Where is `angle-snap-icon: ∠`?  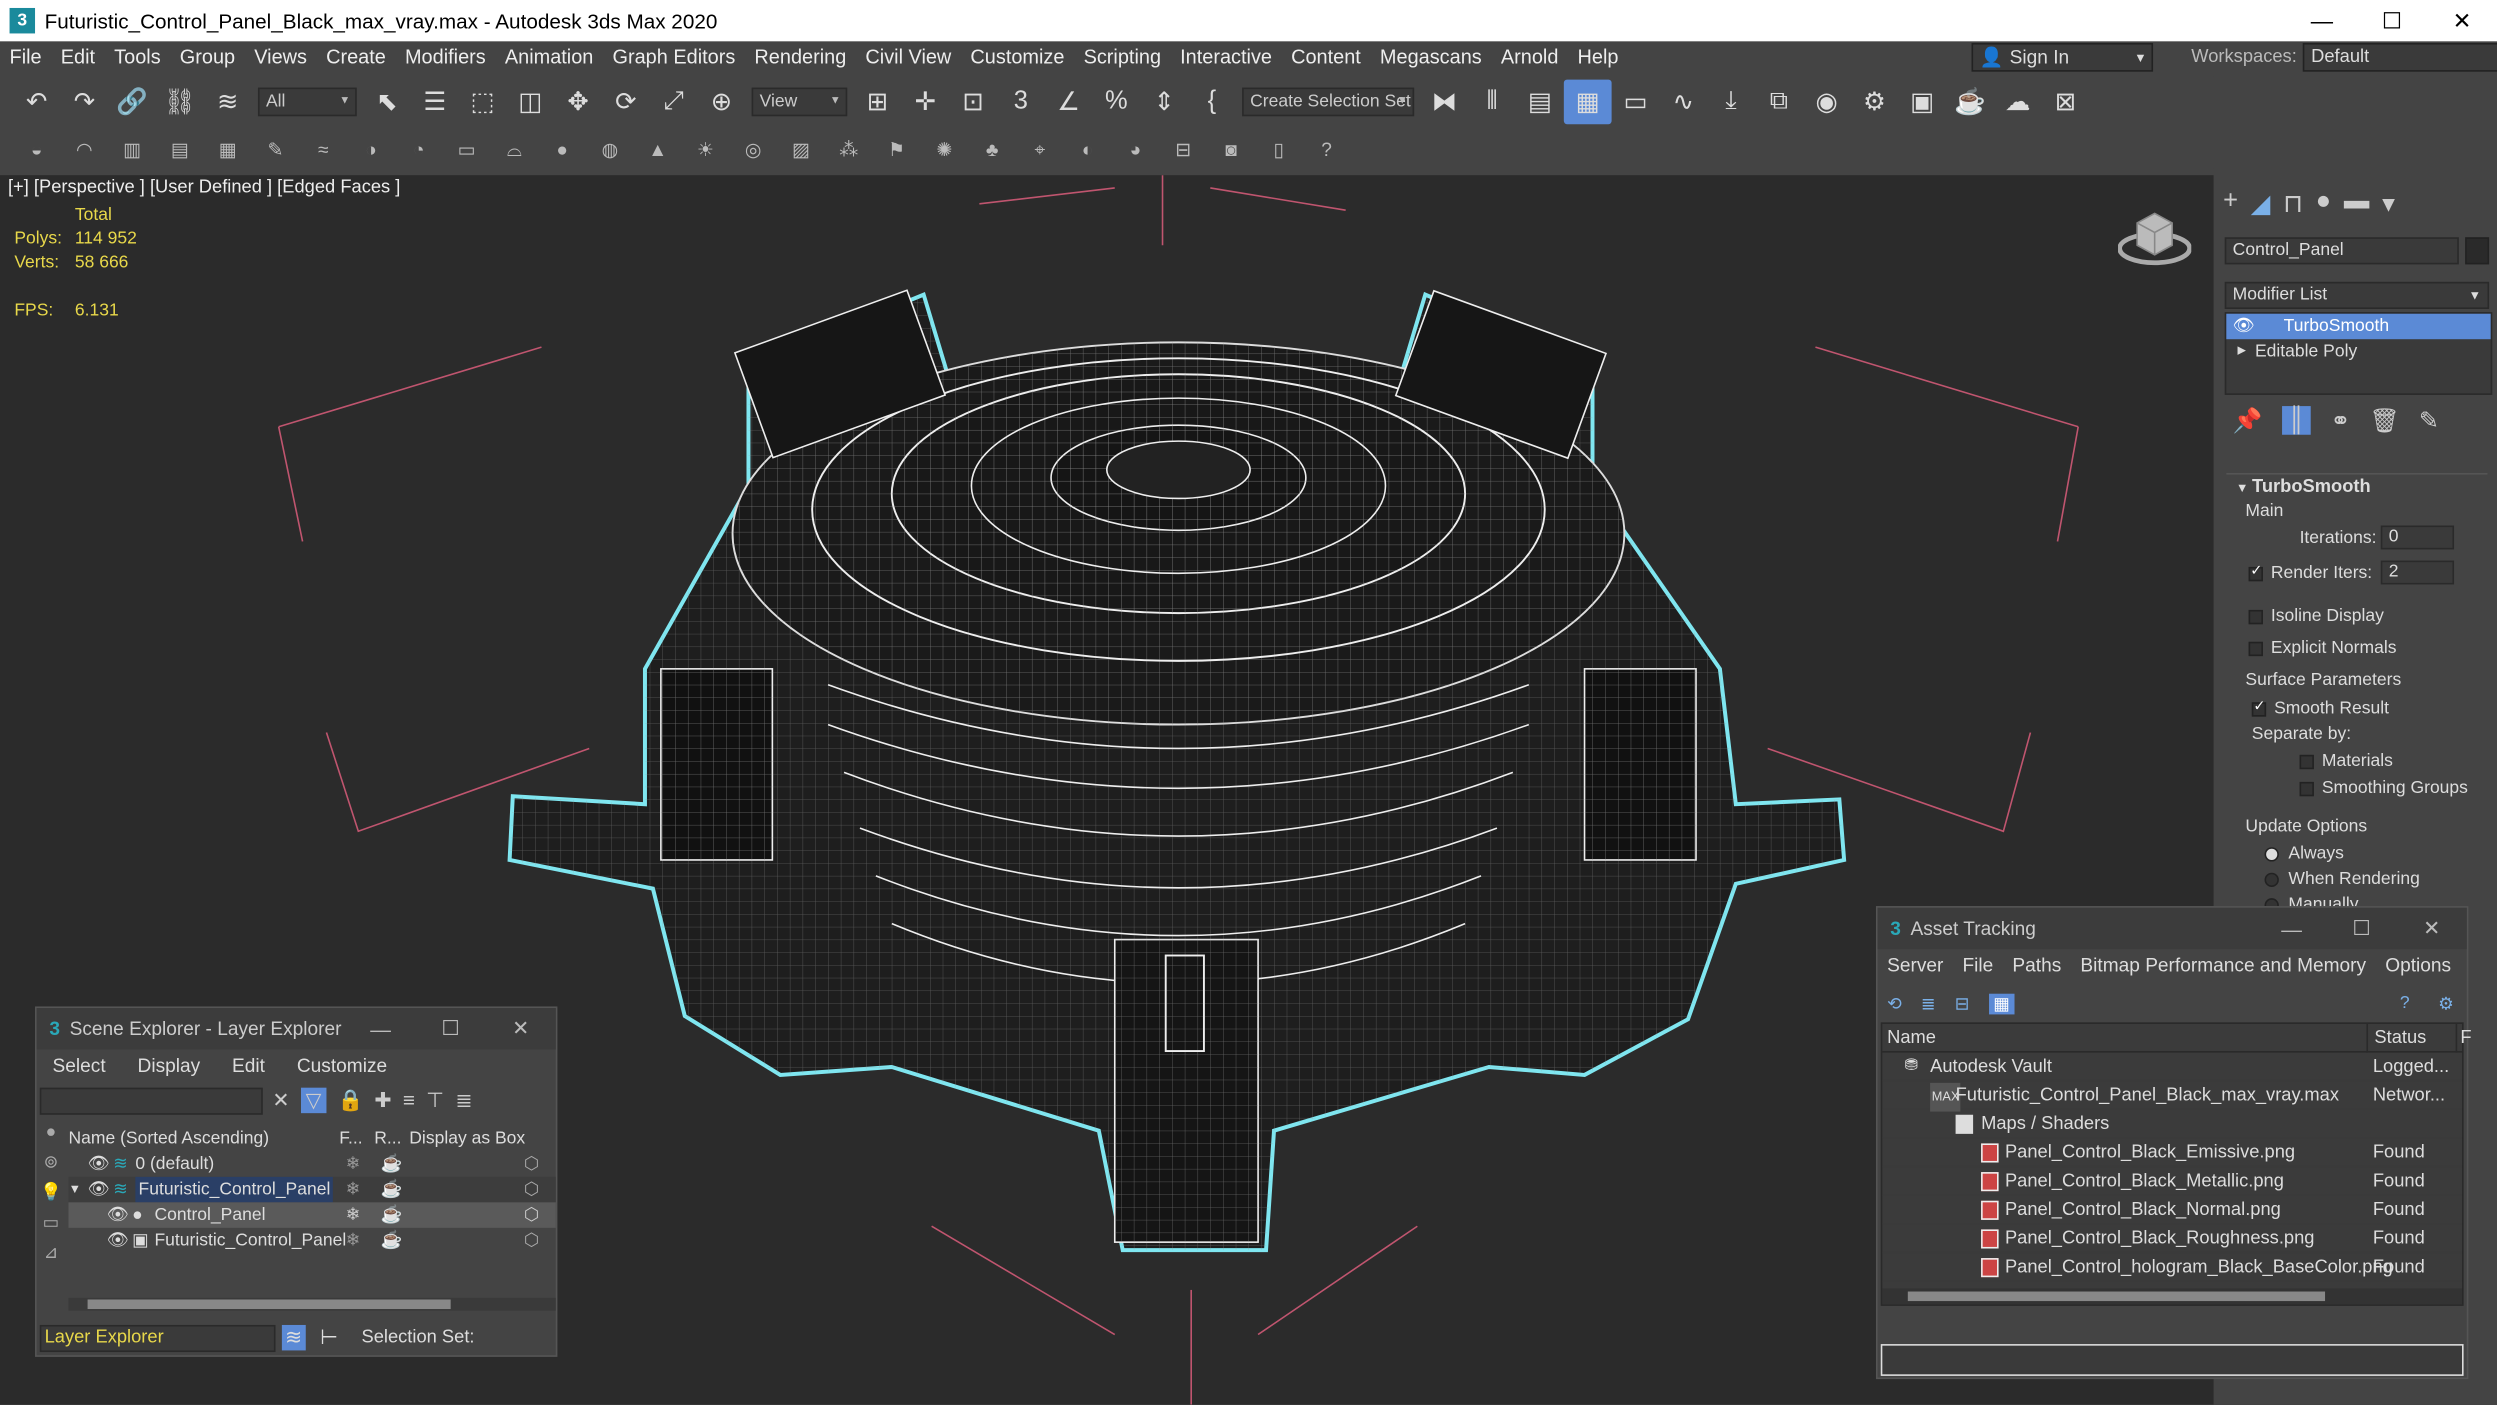
angle-snap-icon: ∠ is located at coordinates (1069, 102).